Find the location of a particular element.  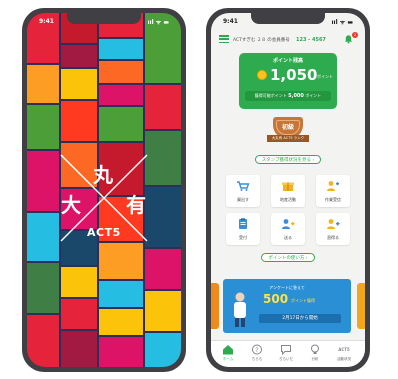

logo-char-maru: 丸 is located at coordinates (103, 175).